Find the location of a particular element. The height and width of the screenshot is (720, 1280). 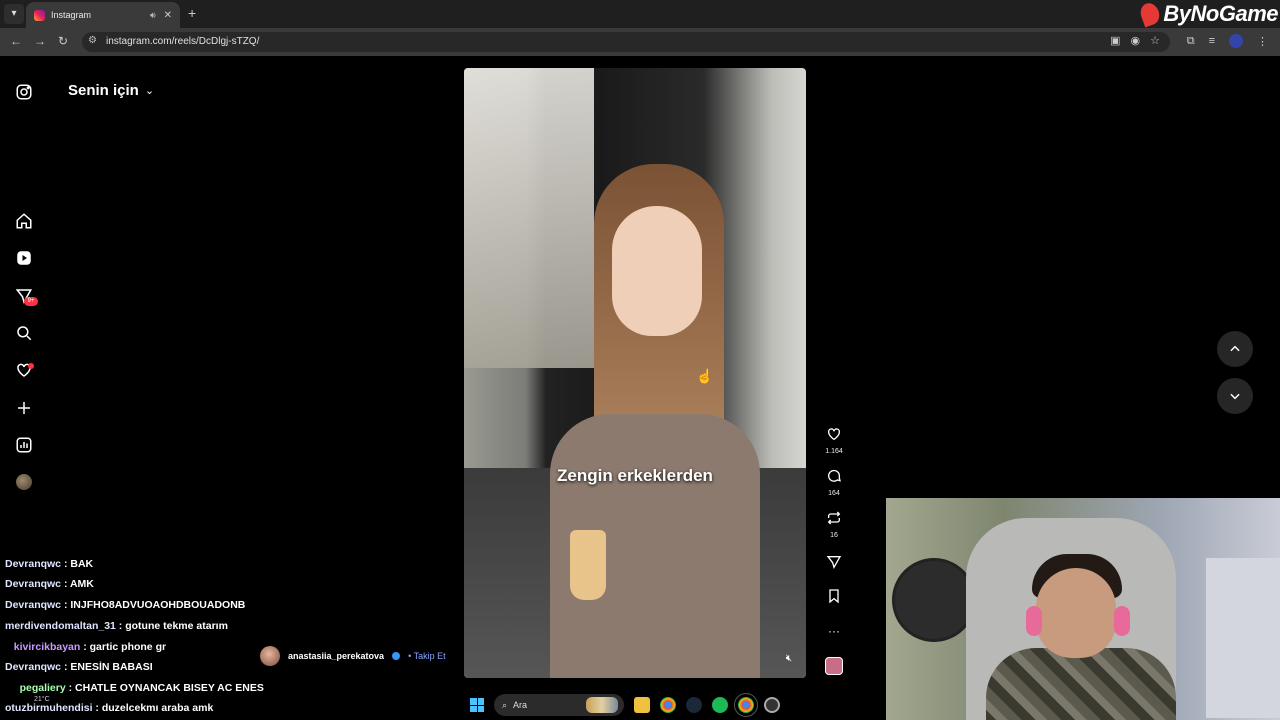

eye-off-icon: ◉ is located at coordinates (1136, 40).